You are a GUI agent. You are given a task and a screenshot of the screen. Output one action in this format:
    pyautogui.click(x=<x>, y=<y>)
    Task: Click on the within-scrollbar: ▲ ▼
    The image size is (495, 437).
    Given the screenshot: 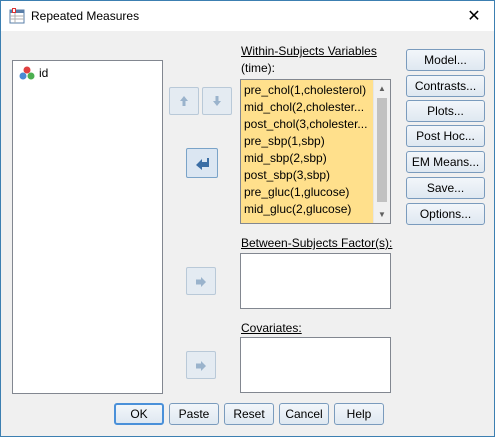 What is the action you would take?
    pyautogui.click(x=381, y=151)
    